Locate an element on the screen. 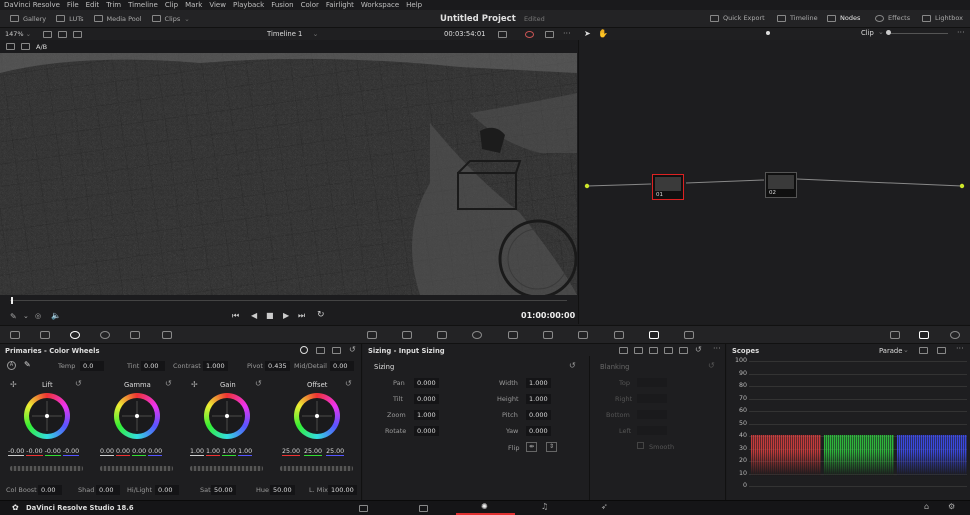 Image resolution: width=970 pixels, height=515 pixels. key-icon is located at coordinates (619, 335).